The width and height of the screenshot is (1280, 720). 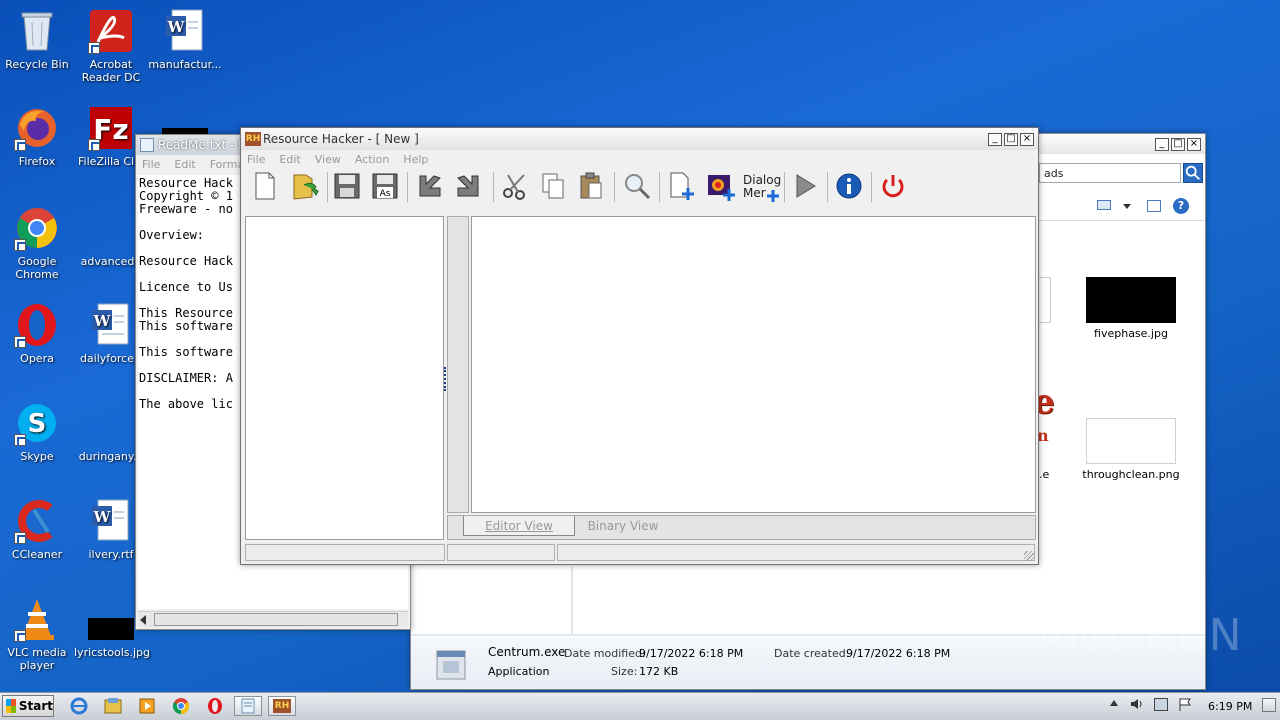 I want to click on blank-file-icon, so click(x=111, y=228).